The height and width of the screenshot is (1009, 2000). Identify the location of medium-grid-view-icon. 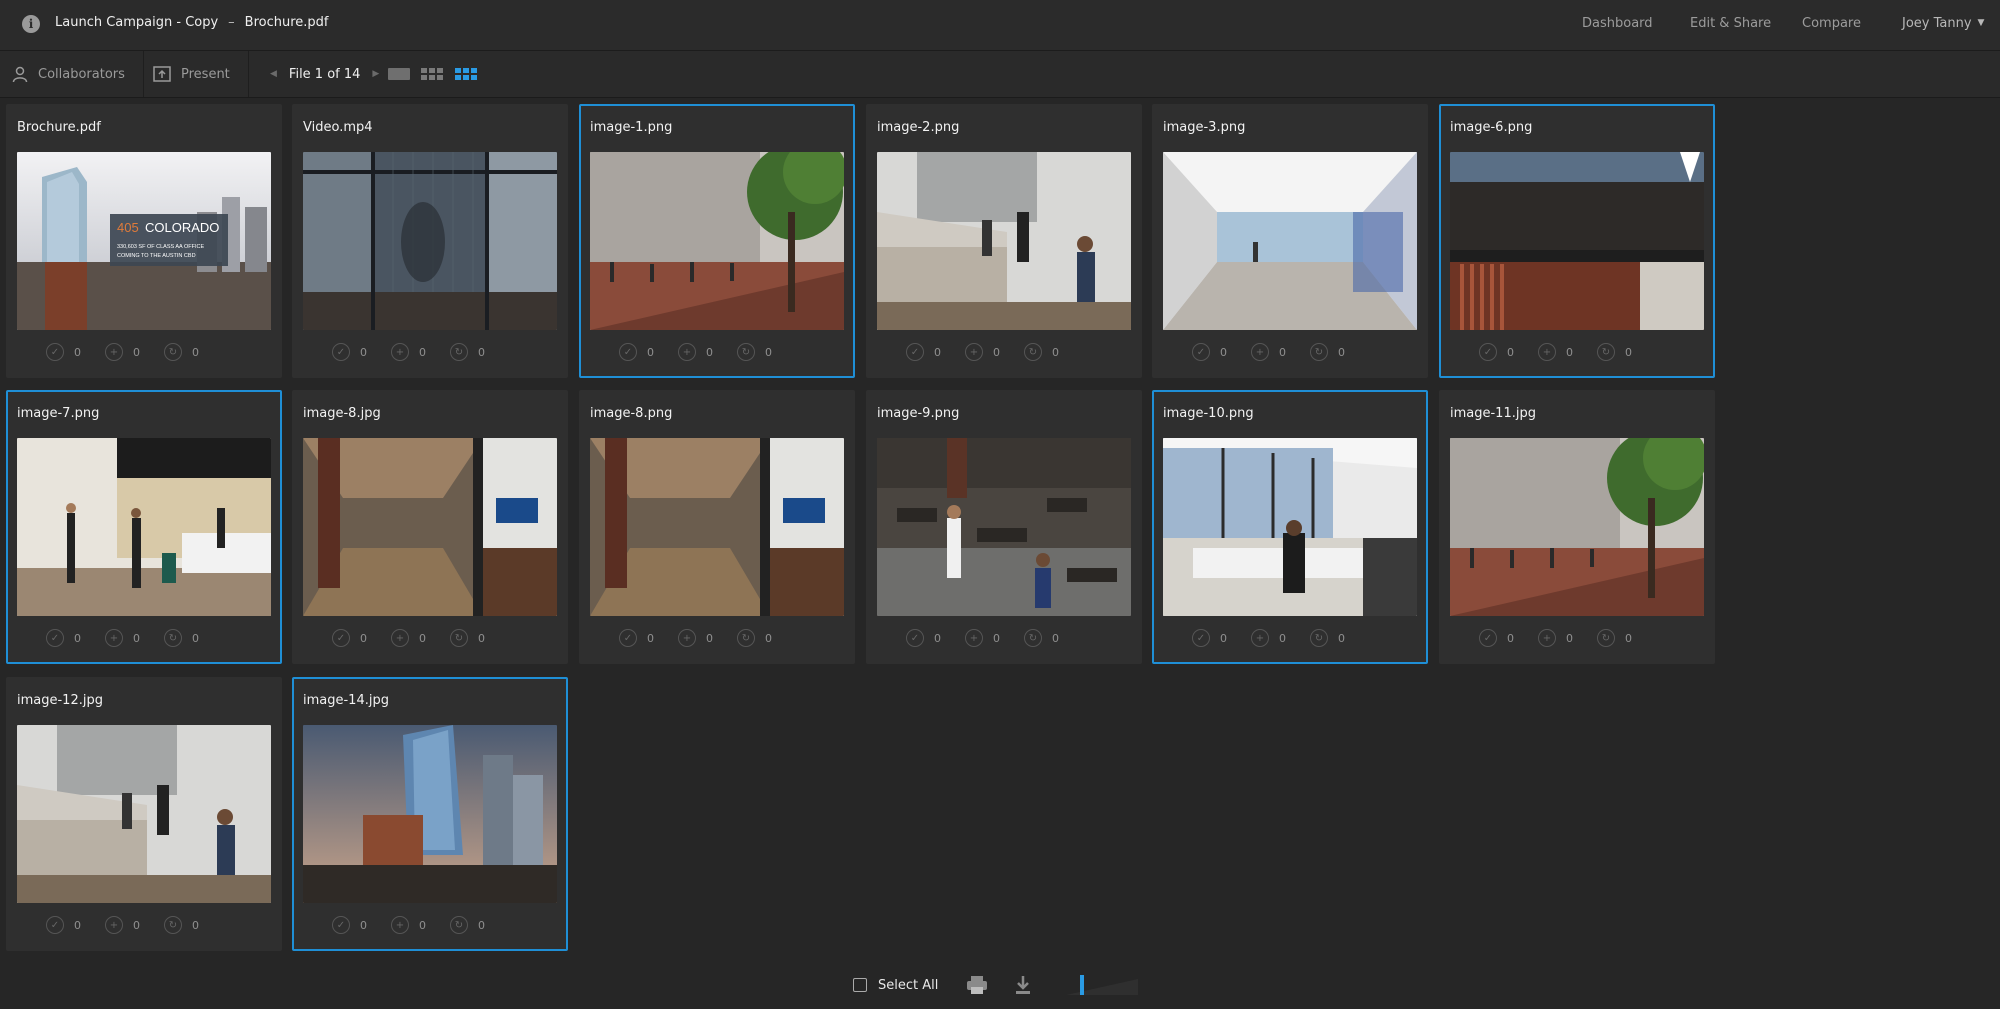
(432, 74).